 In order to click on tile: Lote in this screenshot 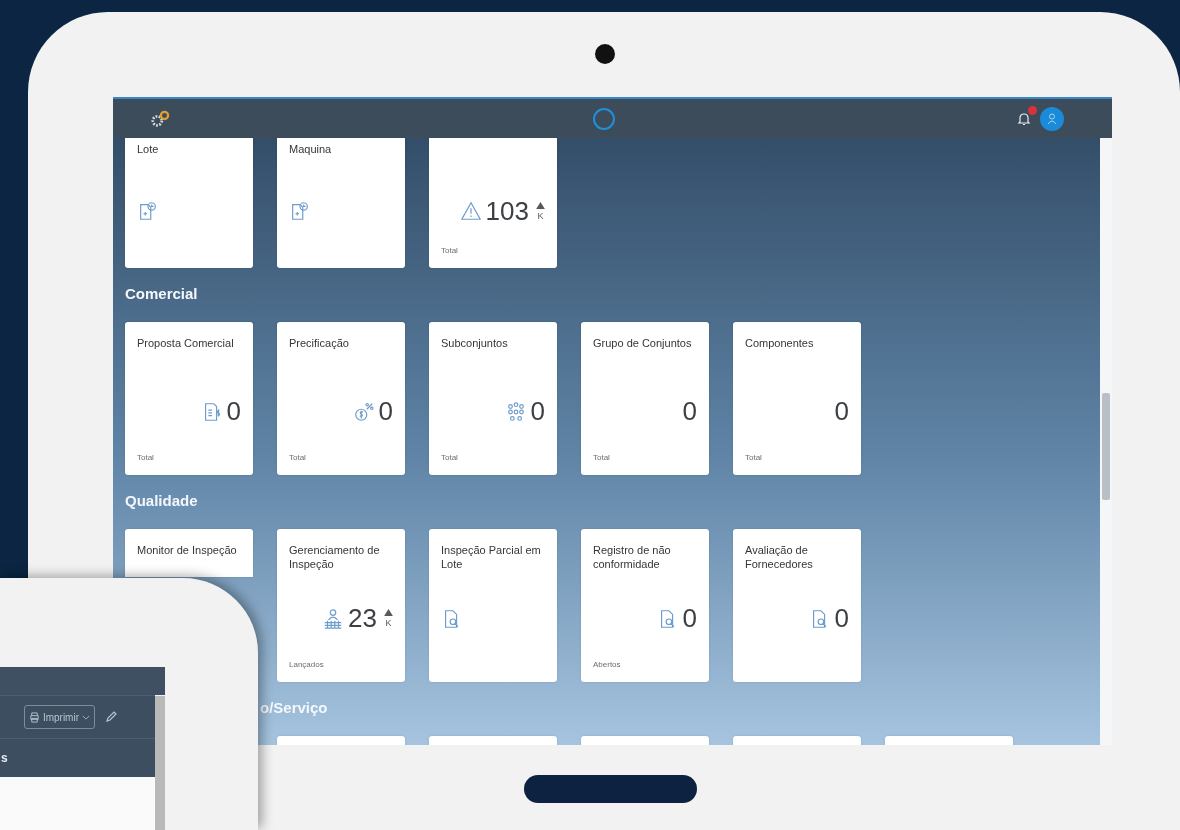, I will do `click(189, 203)`.